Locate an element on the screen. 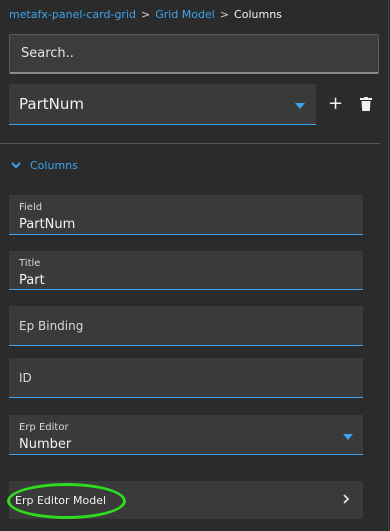 Image resolution: width=390 pixels, height=531 pixels. chevron-down-icon is located at coordinates (16, 165).